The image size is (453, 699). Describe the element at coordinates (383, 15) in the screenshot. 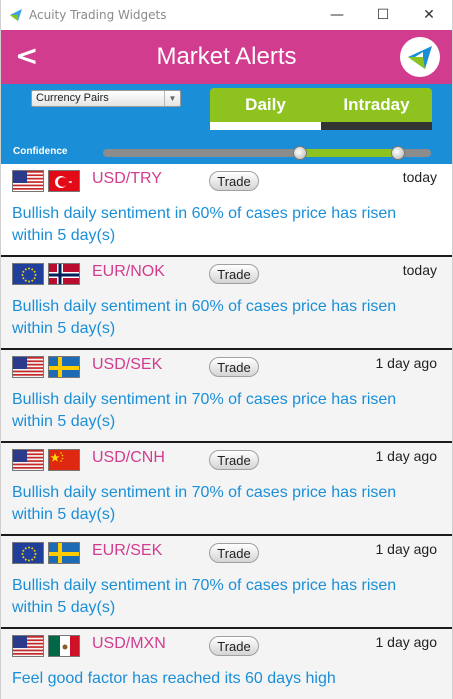

I see `maximize-button: ☐` at that location.